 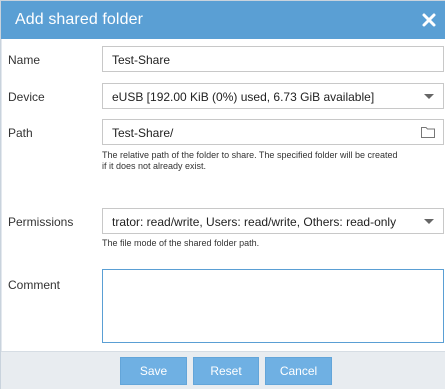 I want to click on folder-icon, so click(x=428, y=132).